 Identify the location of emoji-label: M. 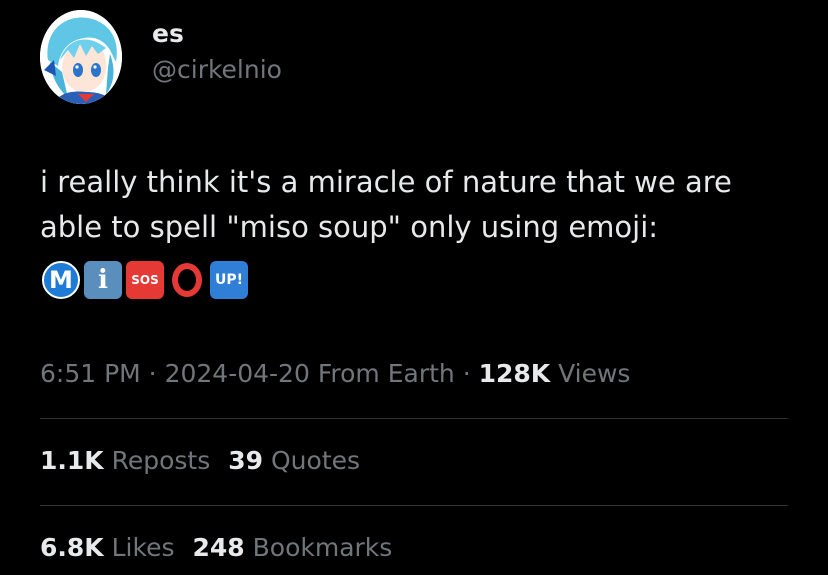
(61, 280).